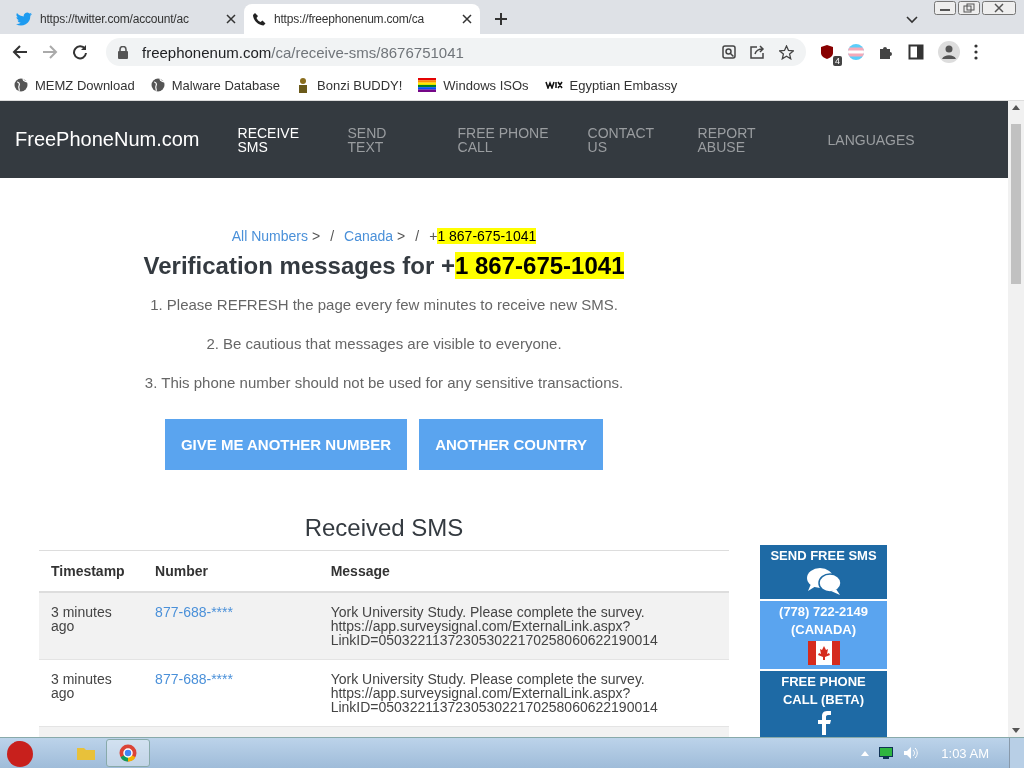 This screenshot has height=768, width=1024. Describe the element at coordinates (823, 621) in the screenshot. I see `card-title: (778) 722-2149 (CANADA)` at that location.